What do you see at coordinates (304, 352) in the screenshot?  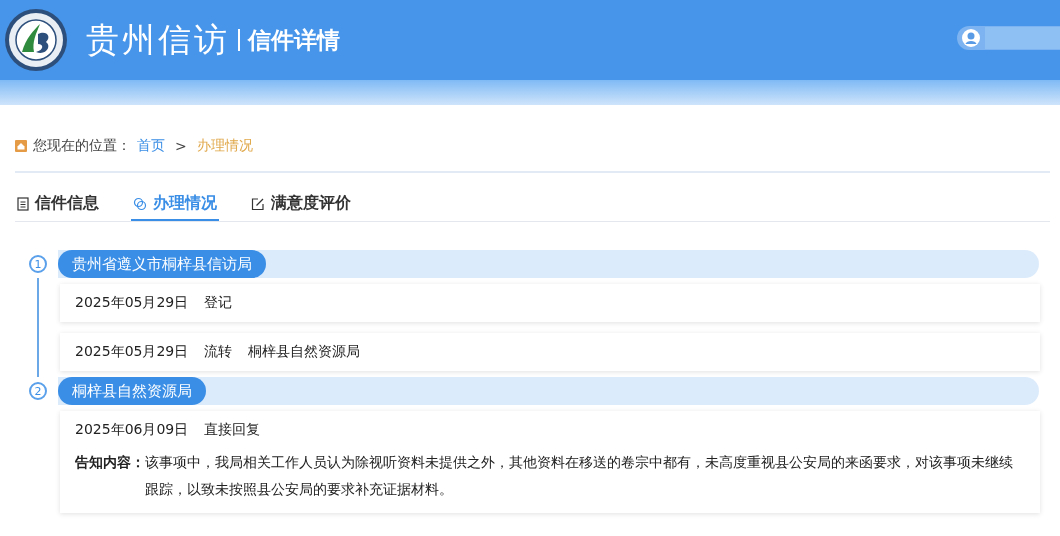 I see `record-target: 桐梓县自然资源局` at bounding box center [304, 352].